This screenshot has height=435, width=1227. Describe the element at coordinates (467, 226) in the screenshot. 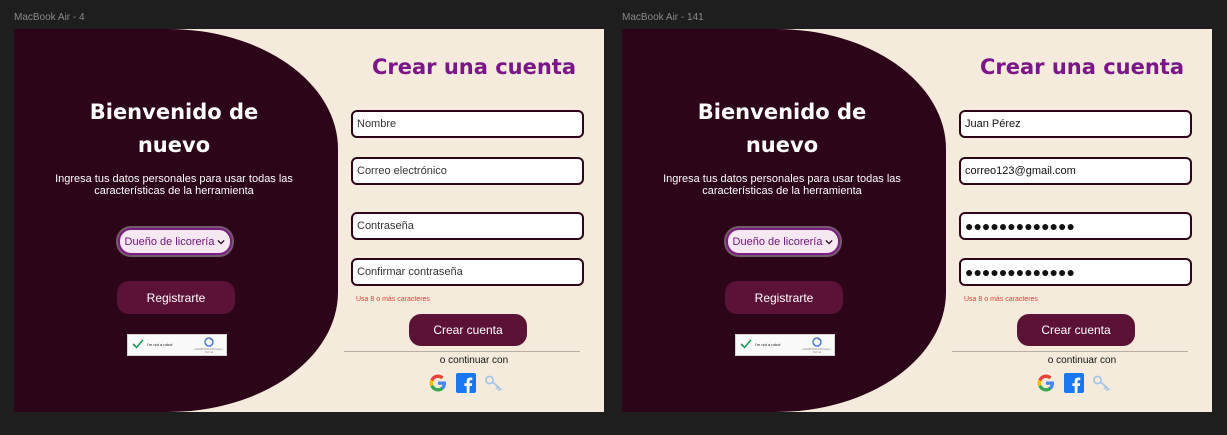

I see `password-field: Contraseña` at that location.